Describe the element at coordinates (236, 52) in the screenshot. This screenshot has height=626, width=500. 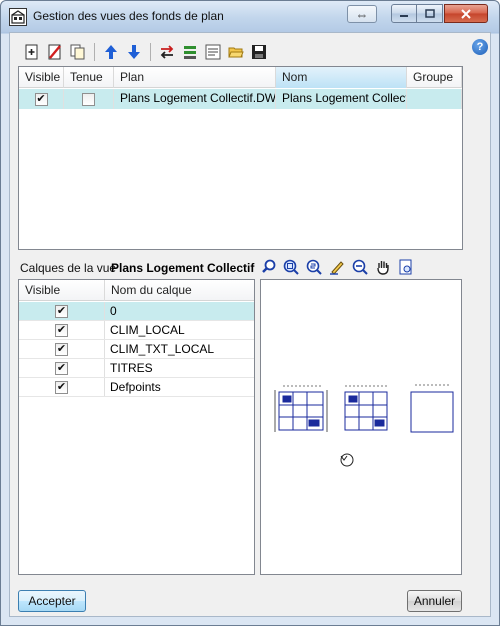
I see `open-folder-icon` at that location.